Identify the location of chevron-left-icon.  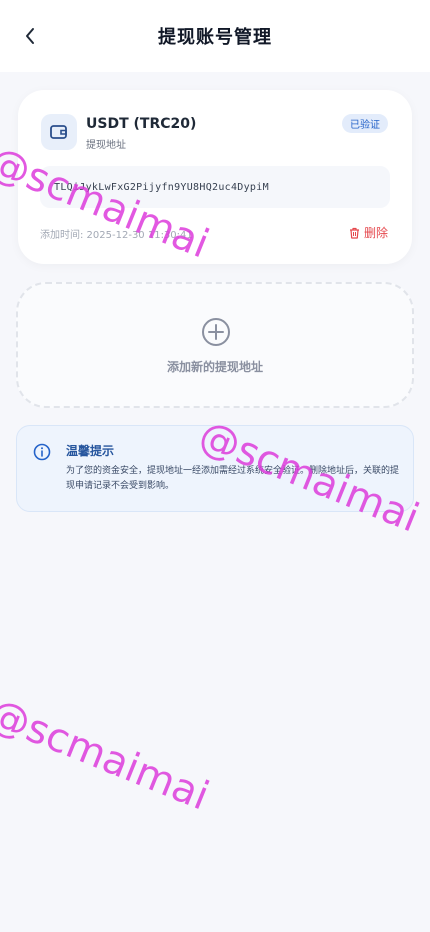
(30, 36).